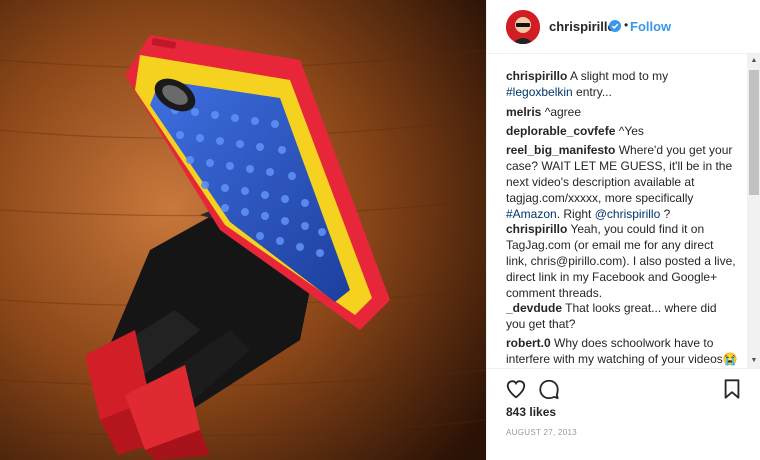  I want to click on list-item: melris ^agree, so click(622, 112).